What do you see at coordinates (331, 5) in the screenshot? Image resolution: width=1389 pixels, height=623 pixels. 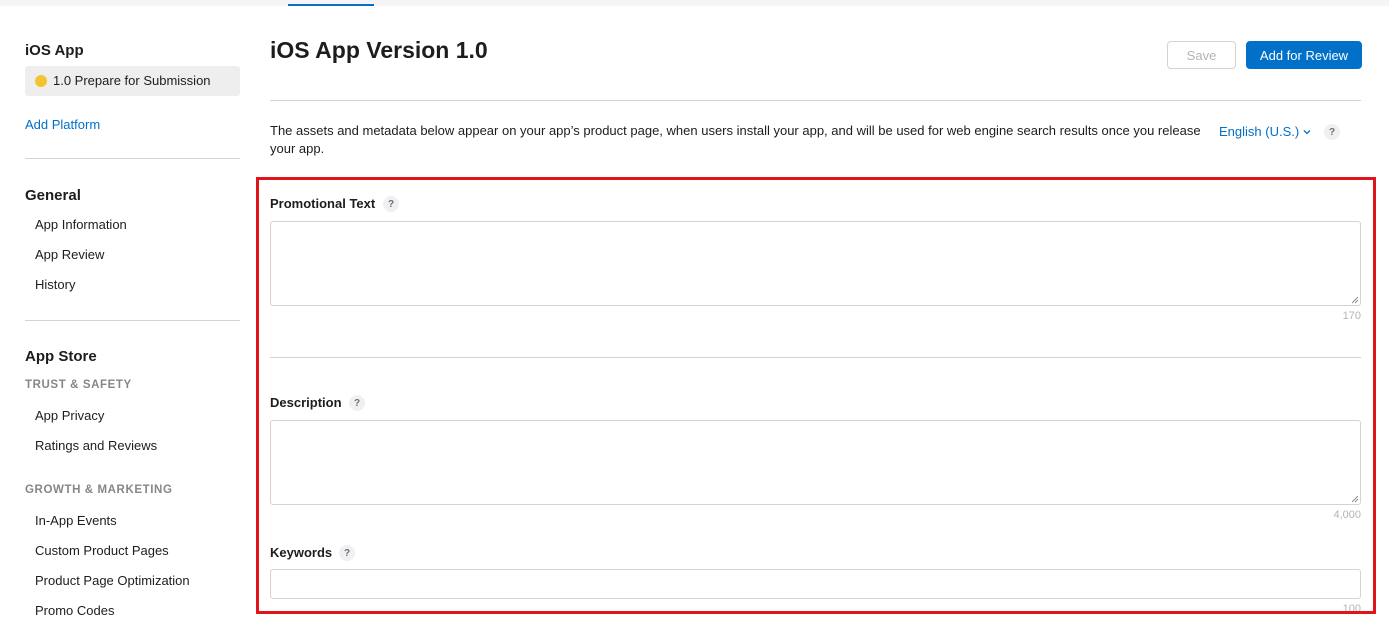 I see `active-tab-indicator` at bounding box center [331, 5].